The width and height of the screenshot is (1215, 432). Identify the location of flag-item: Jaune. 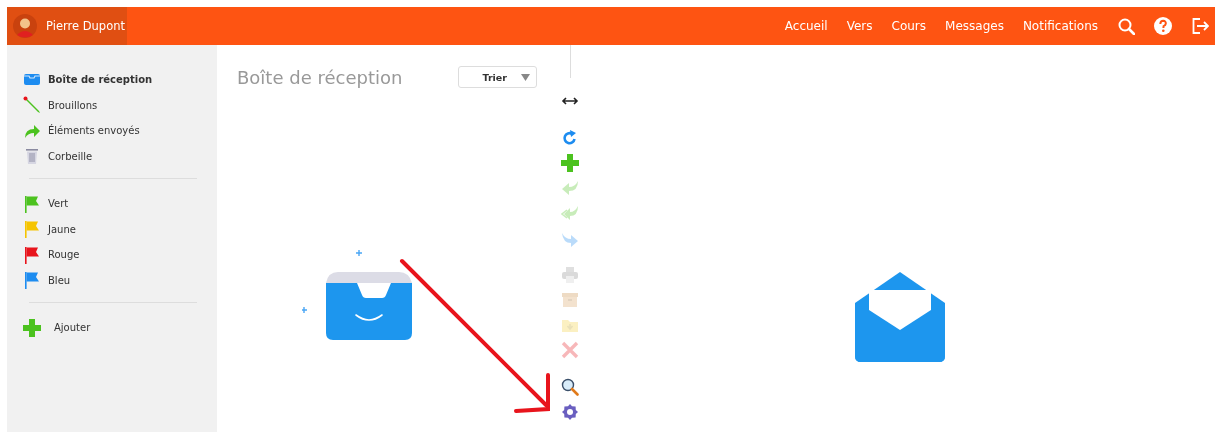
(110, 229).